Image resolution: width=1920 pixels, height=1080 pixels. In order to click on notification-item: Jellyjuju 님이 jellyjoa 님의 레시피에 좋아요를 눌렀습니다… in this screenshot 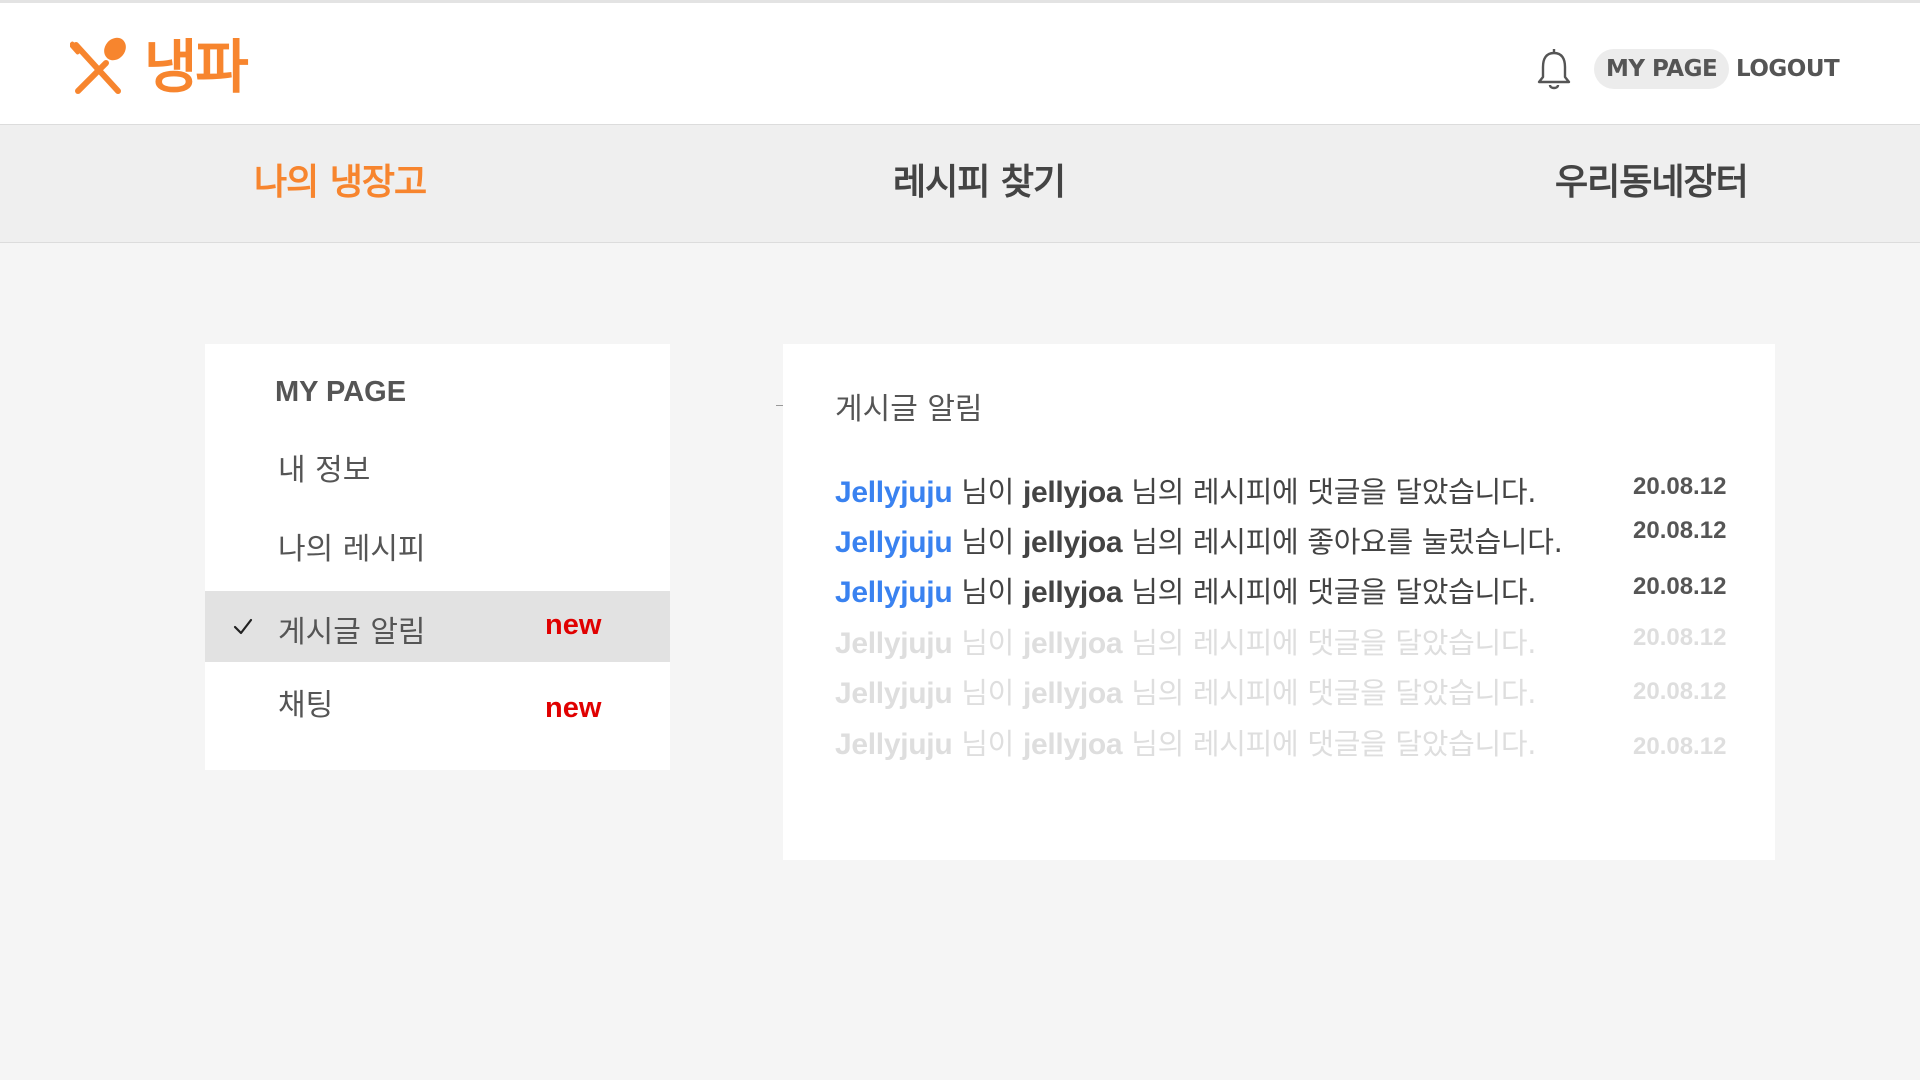, I will do `click(1285, 539)`.